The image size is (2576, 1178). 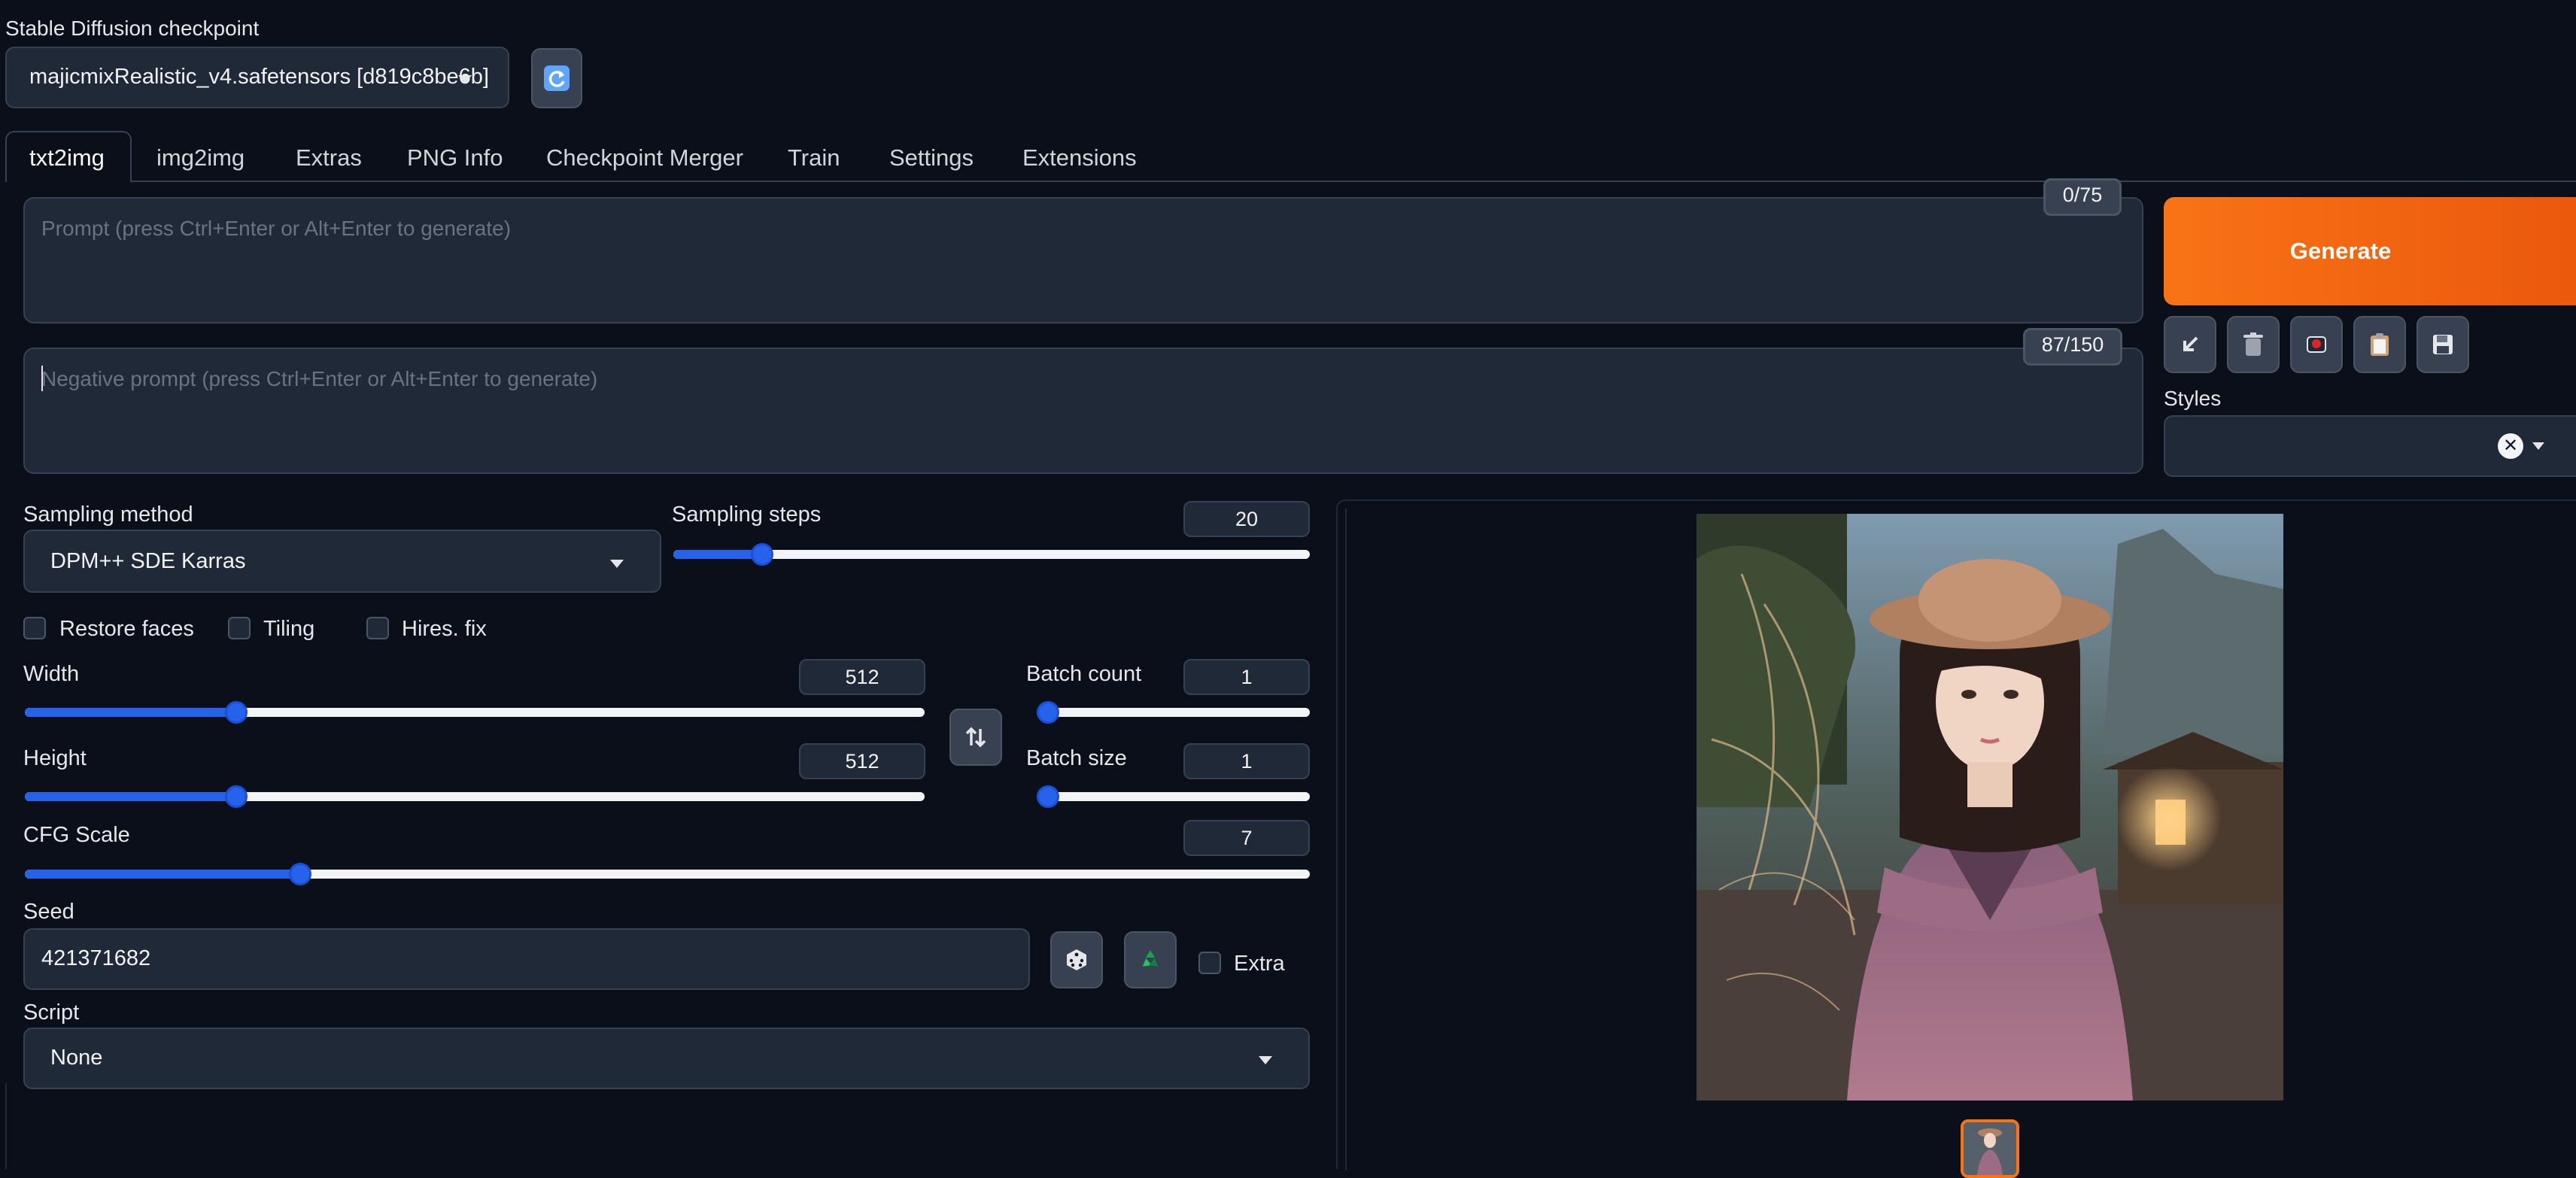 What do you see at coordinates (133, 28) in the screenshot?
I see `checkpoint-label: Stable Diffusion checkpoint` at bounding box center [133, 28].